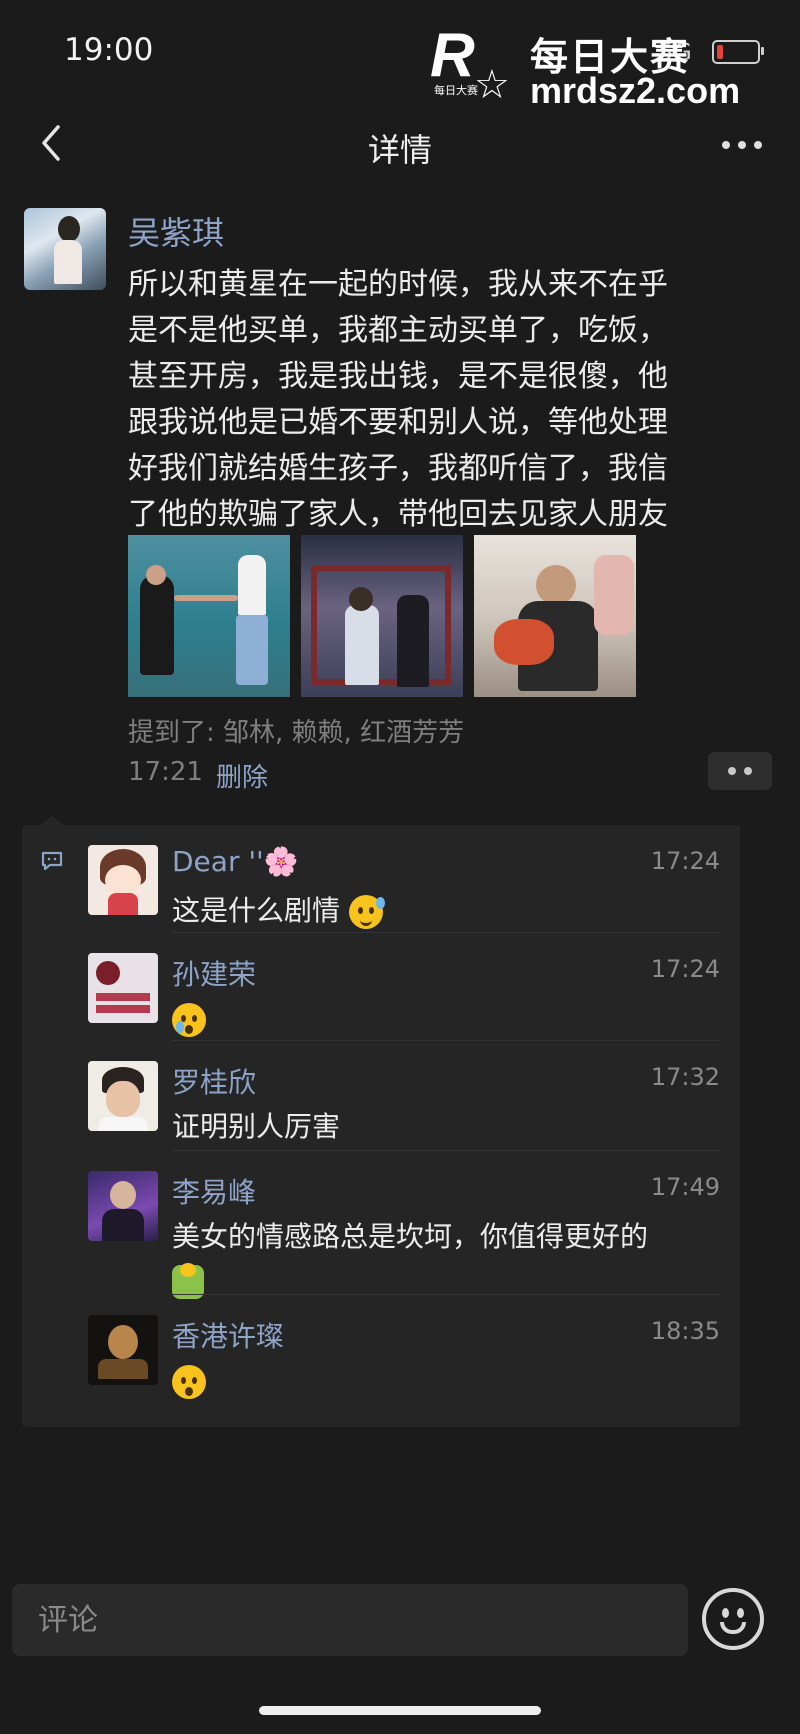 Image resolution: width=800 pixels, height=1734 pixels. What do you see at coordinates (256, 1126) in the screenshot?
I see `comment-text: 证明别人厉害` at bounding box center [256, 1126].